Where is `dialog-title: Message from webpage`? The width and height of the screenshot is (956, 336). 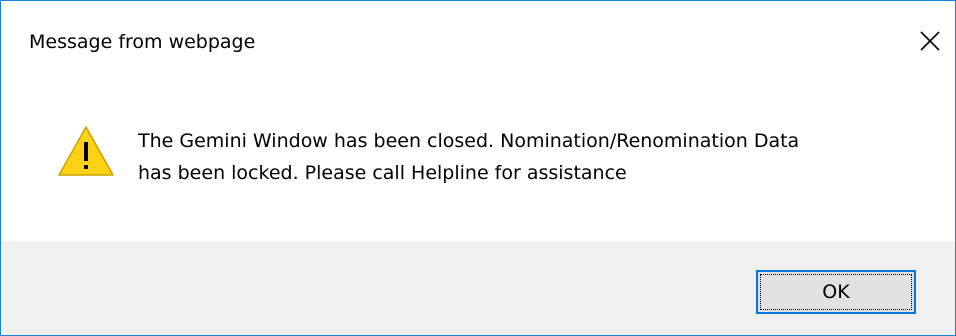
dialog-title: Message from webpage is located at coordinates (142, 42).